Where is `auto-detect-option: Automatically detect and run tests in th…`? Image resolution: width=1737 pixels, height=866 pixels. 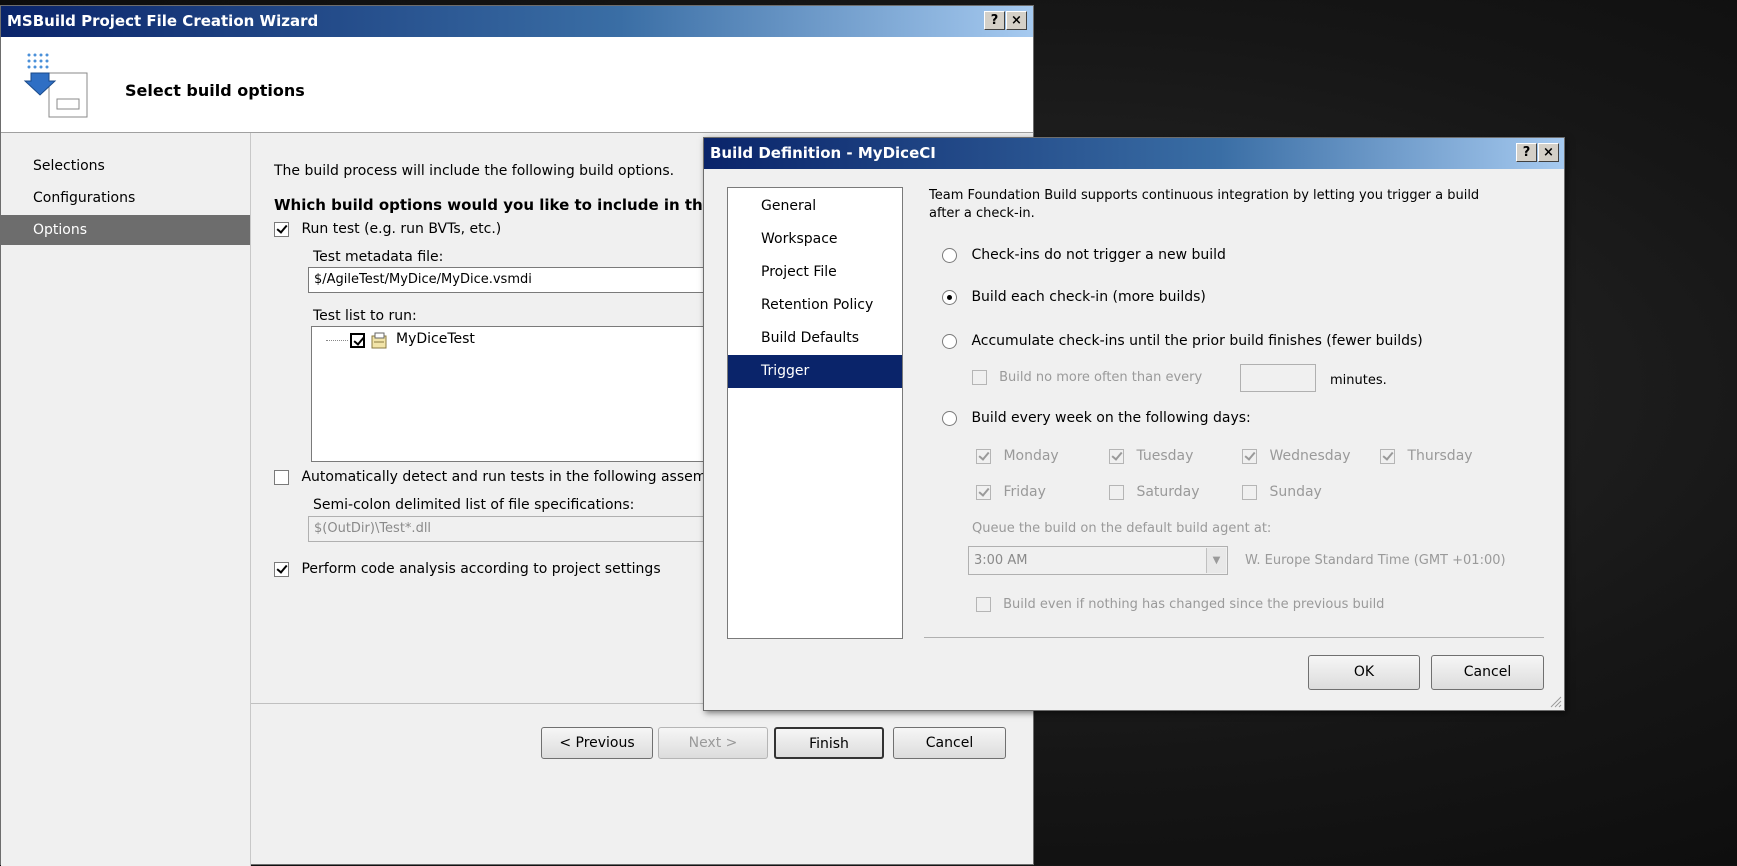
auto-detect-option: Automatically detect and run tests in th… is located at coordinates (490, 477).